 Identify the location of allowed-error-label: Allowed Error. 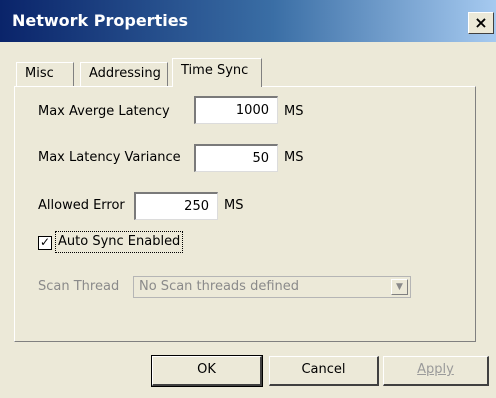
(81, 205).